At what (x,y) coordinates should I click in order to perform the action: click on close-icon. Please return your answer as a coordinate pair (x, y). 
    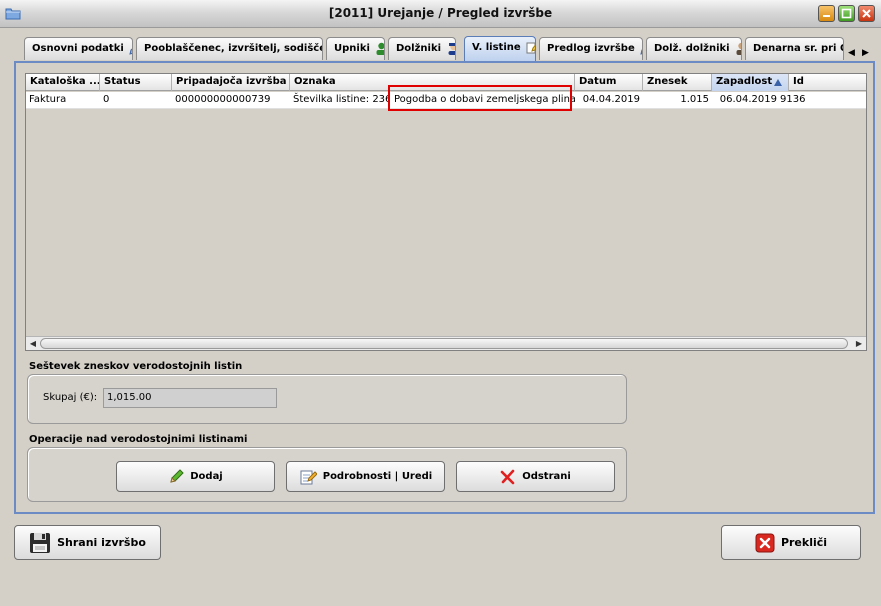
    Looking at the image, I should click on (866, 13).